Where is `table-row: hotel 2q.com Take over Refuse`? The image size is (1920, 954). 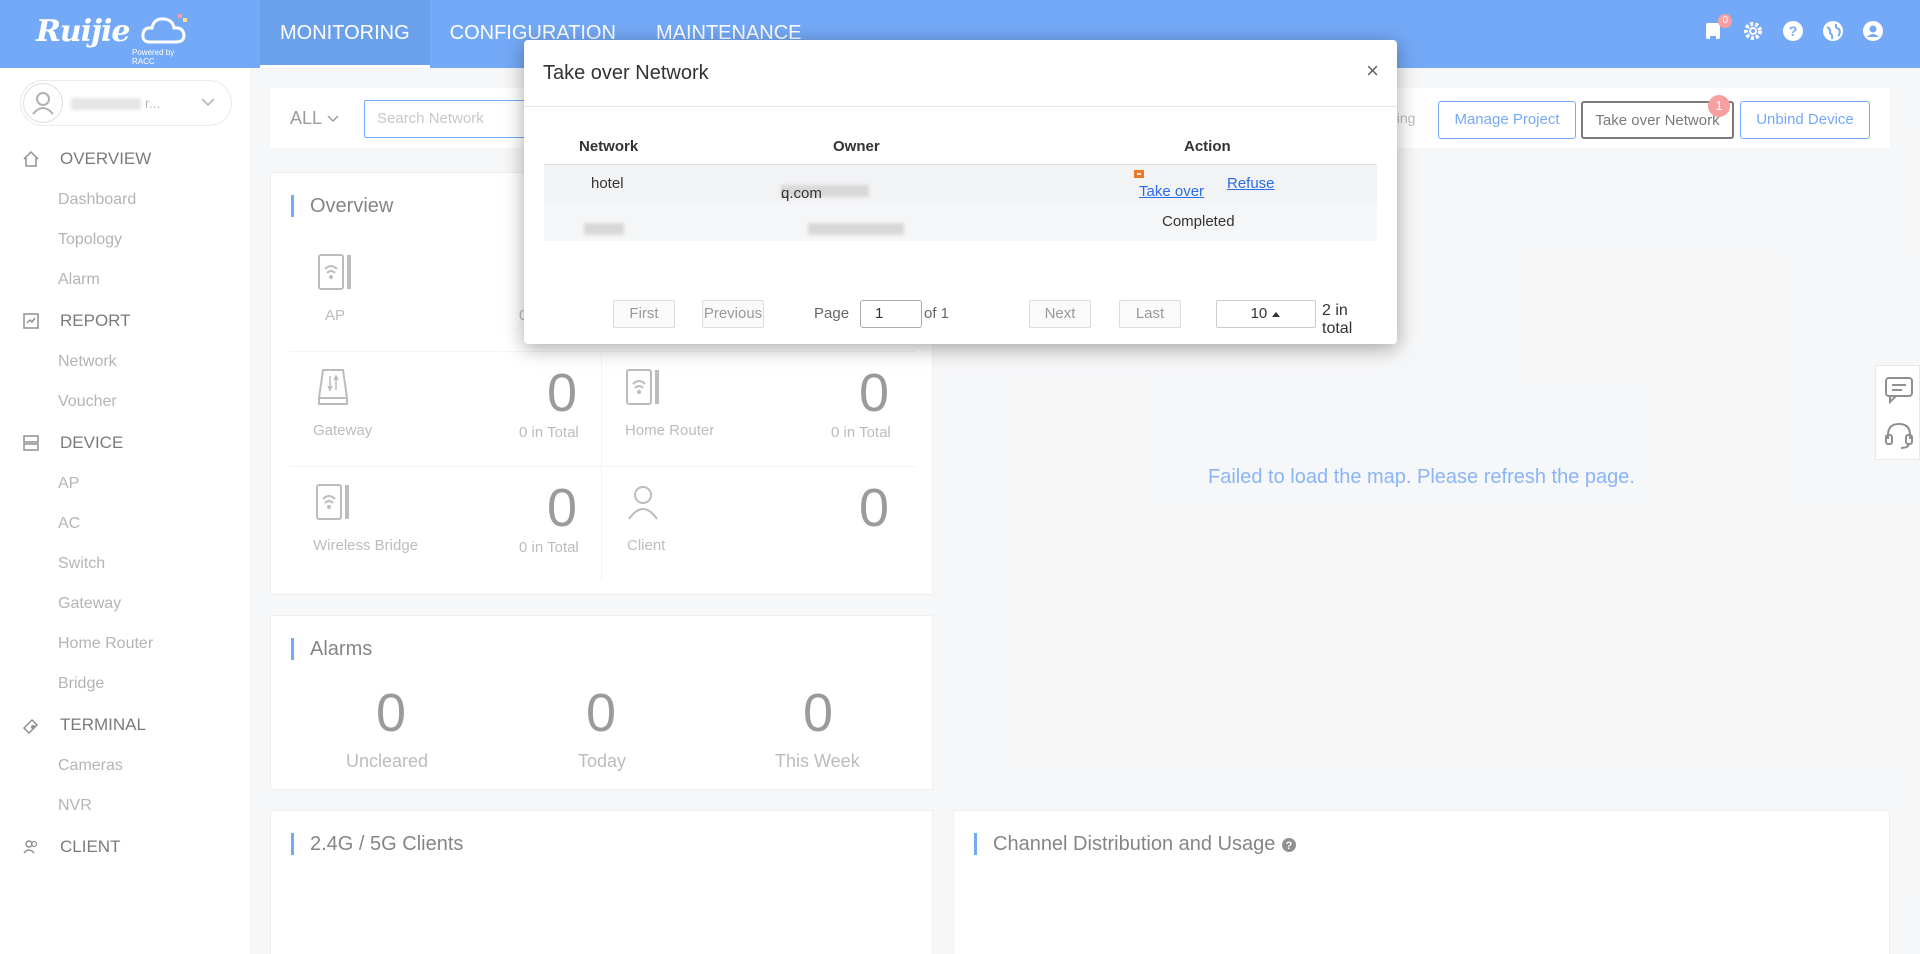 table-row: hotel 2q.com Take over Refuse is located at coordinates (960, 184).